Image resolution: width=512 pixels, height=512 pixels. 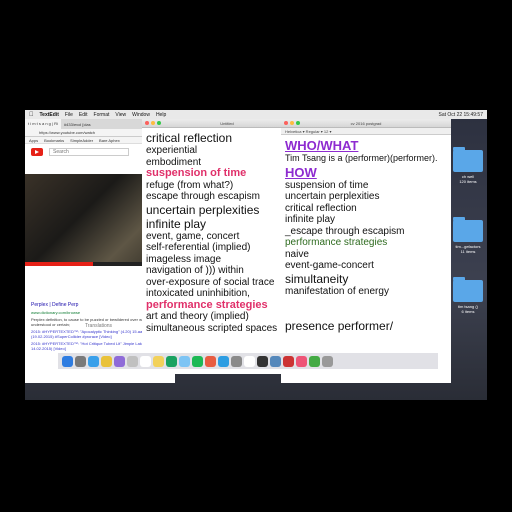 I want to click on bookmark-simpleadder: SimpleAdder, so click(x=81, y=140).